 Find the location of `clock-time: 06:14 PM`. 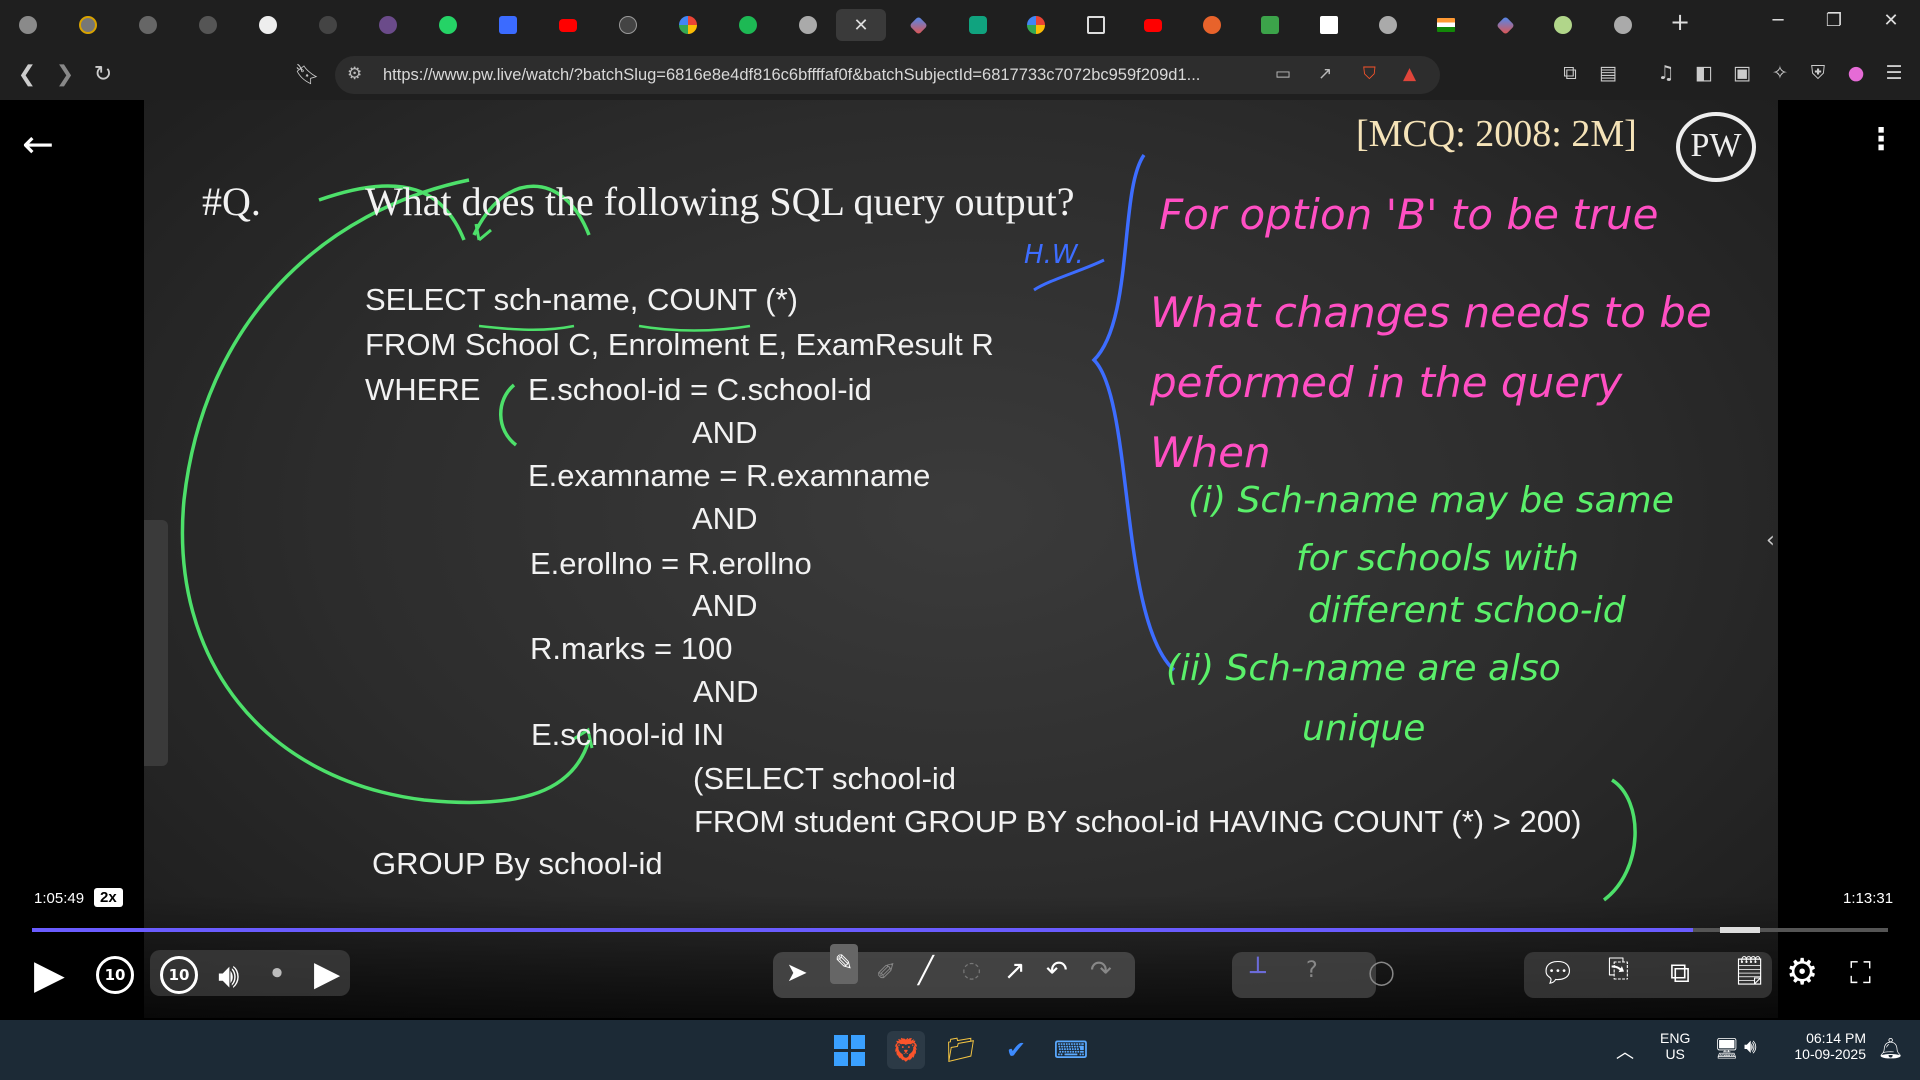

clock-time: 06:14 PM is located at coordinates (1836, 1038).